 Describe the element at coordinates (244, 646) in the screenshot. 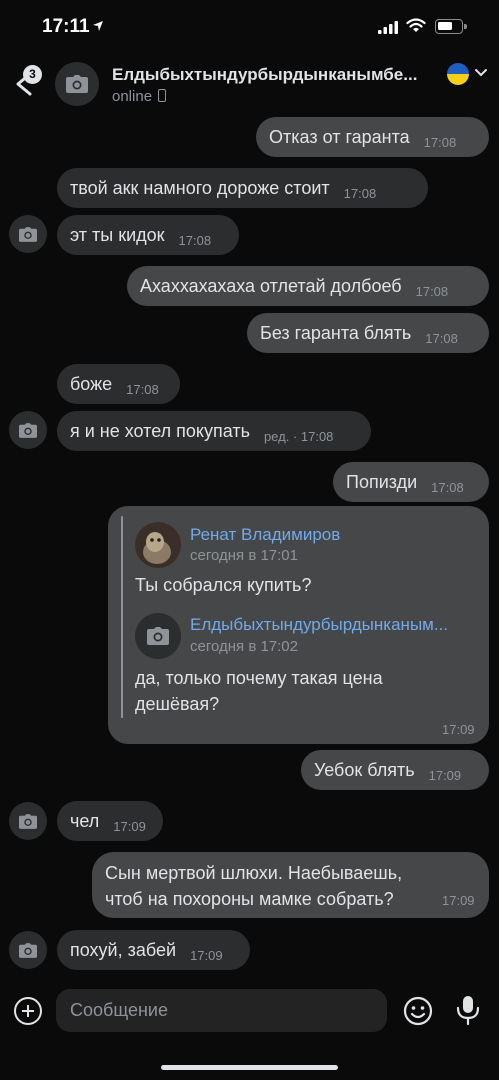

I see `nested-forwarded-date: сегодня в 17:02` at that location.